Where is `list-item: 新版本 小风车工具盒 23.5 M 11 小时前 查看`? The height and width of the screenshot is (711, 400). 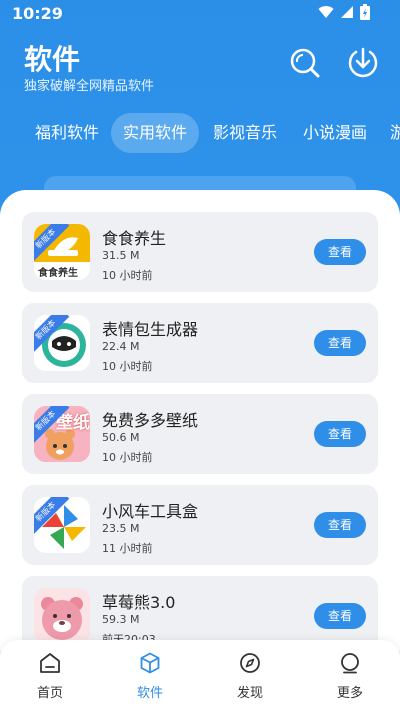
list-item: 新版本 小风车工具盒 23.5 M 11 小时前 查看 is located at coordinates (200, 525).